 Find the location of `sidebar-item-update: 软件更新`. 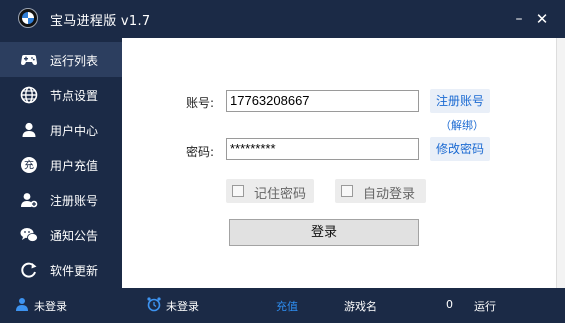

sidebar-item-update: 软件更新 is located at coordinates (61, 269).